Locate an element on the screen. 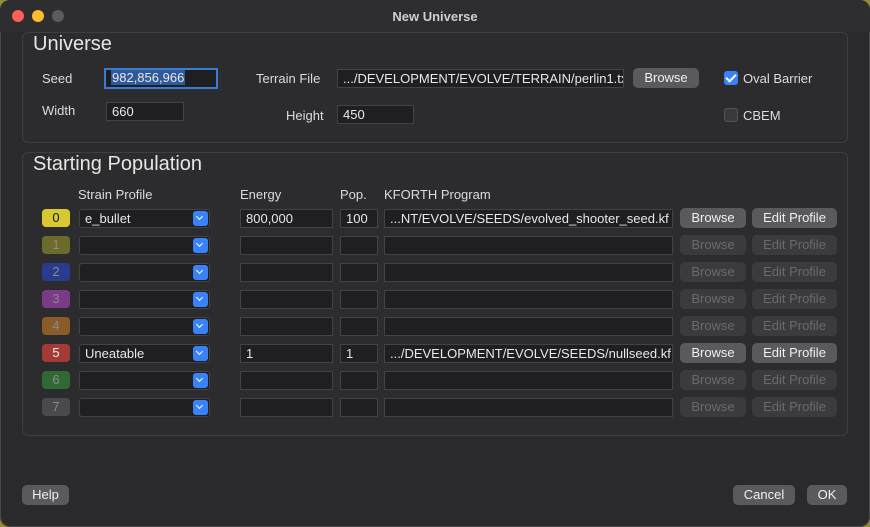  cancel-button: Cancel is located at coordinates (764, 495).